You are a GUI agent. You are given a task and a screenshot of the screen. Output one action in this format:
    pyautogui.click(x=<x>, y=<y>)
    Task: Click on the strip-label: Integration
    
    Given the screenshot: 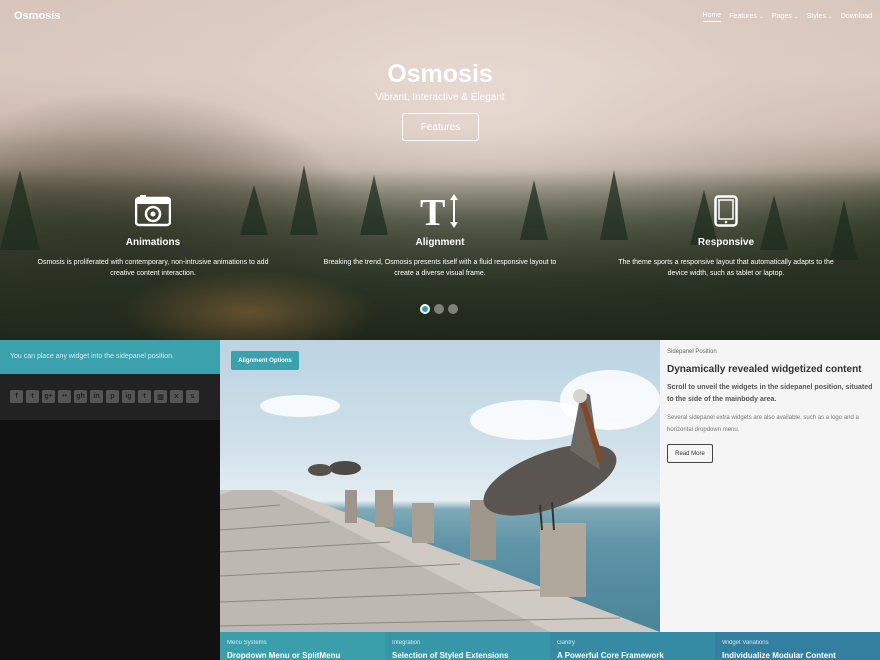 What is the action you would take?
    pyautogui.click(x=406, y=643)
    